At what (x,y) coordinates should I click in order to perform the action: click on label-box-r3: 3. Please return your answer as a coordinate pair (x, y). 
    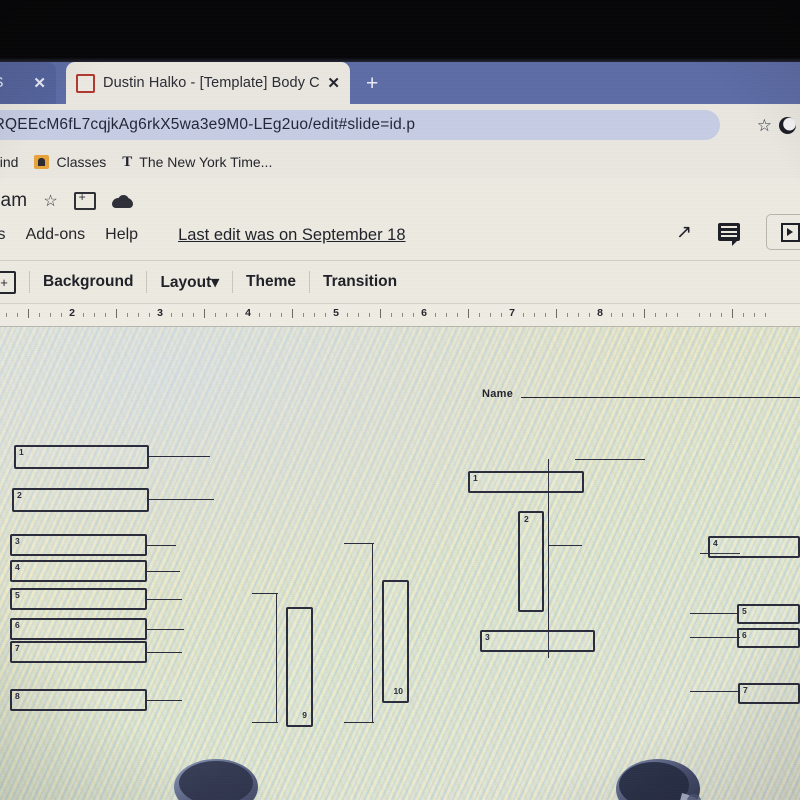
    Looking at the image, I should click on (537, 641).